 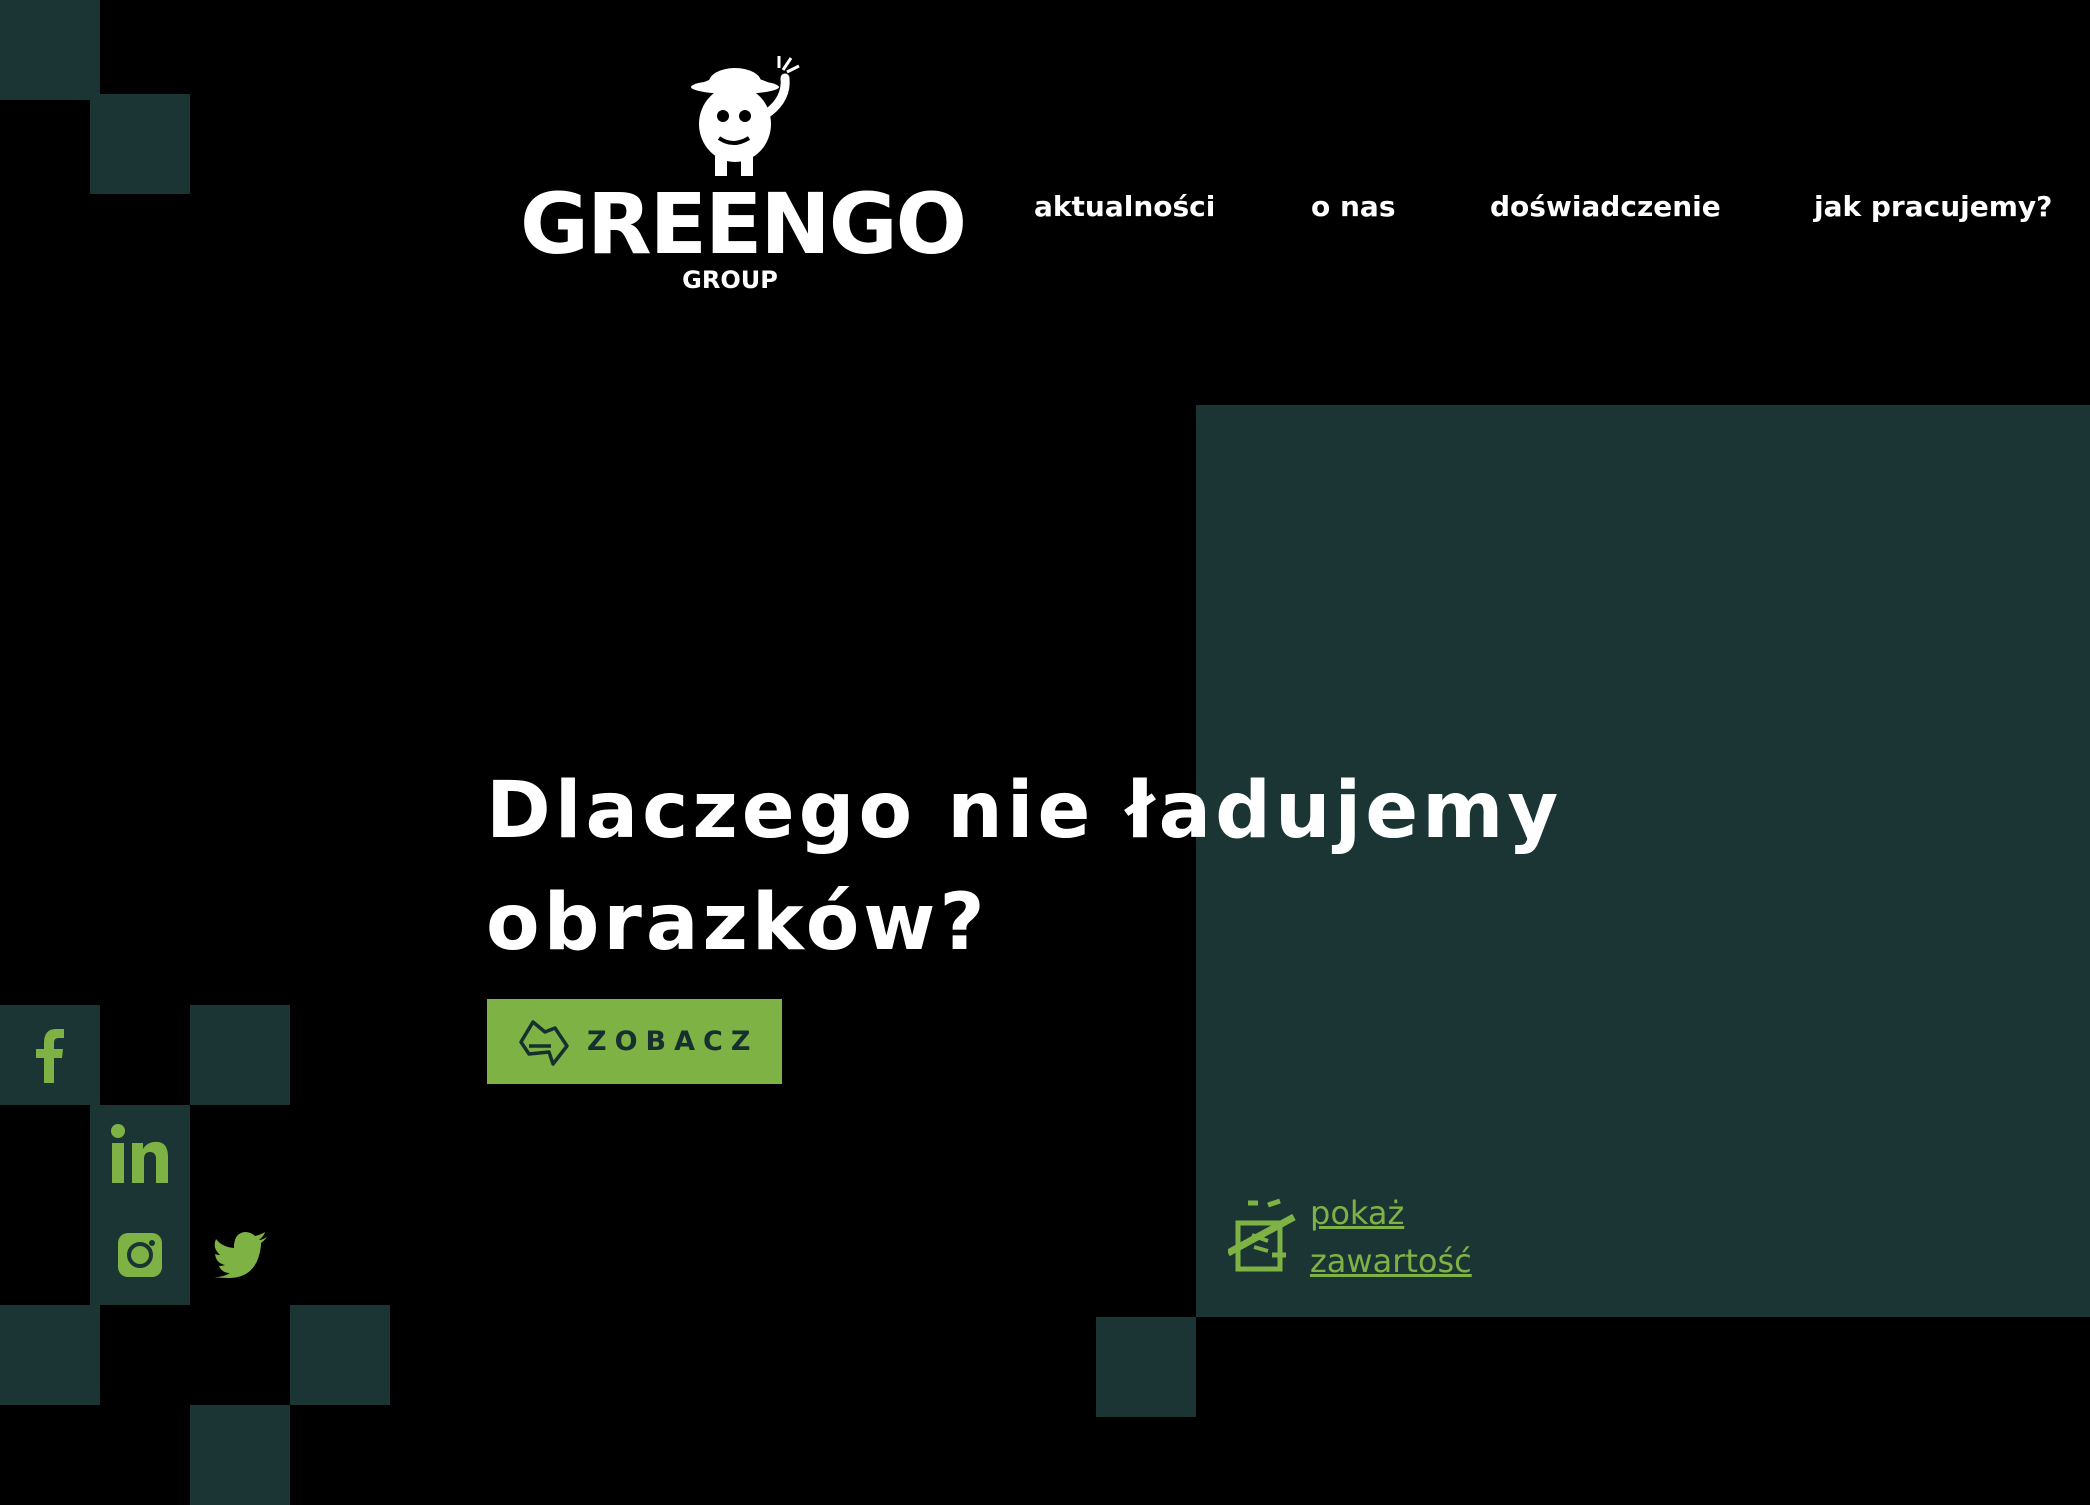 I want to click on hero-title: Dlaczego nie ładujemy obrazków?, so click(x=1086, y=867).